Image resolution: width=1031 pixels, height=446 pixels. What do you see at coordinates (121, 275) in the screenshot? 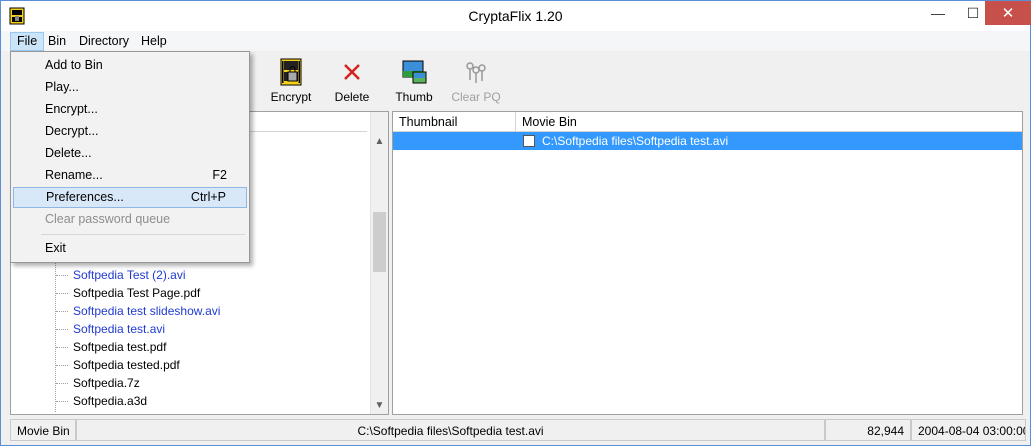
I see `tree-item: Softpedia Test (2).avi` at bounding box center [121, 275].